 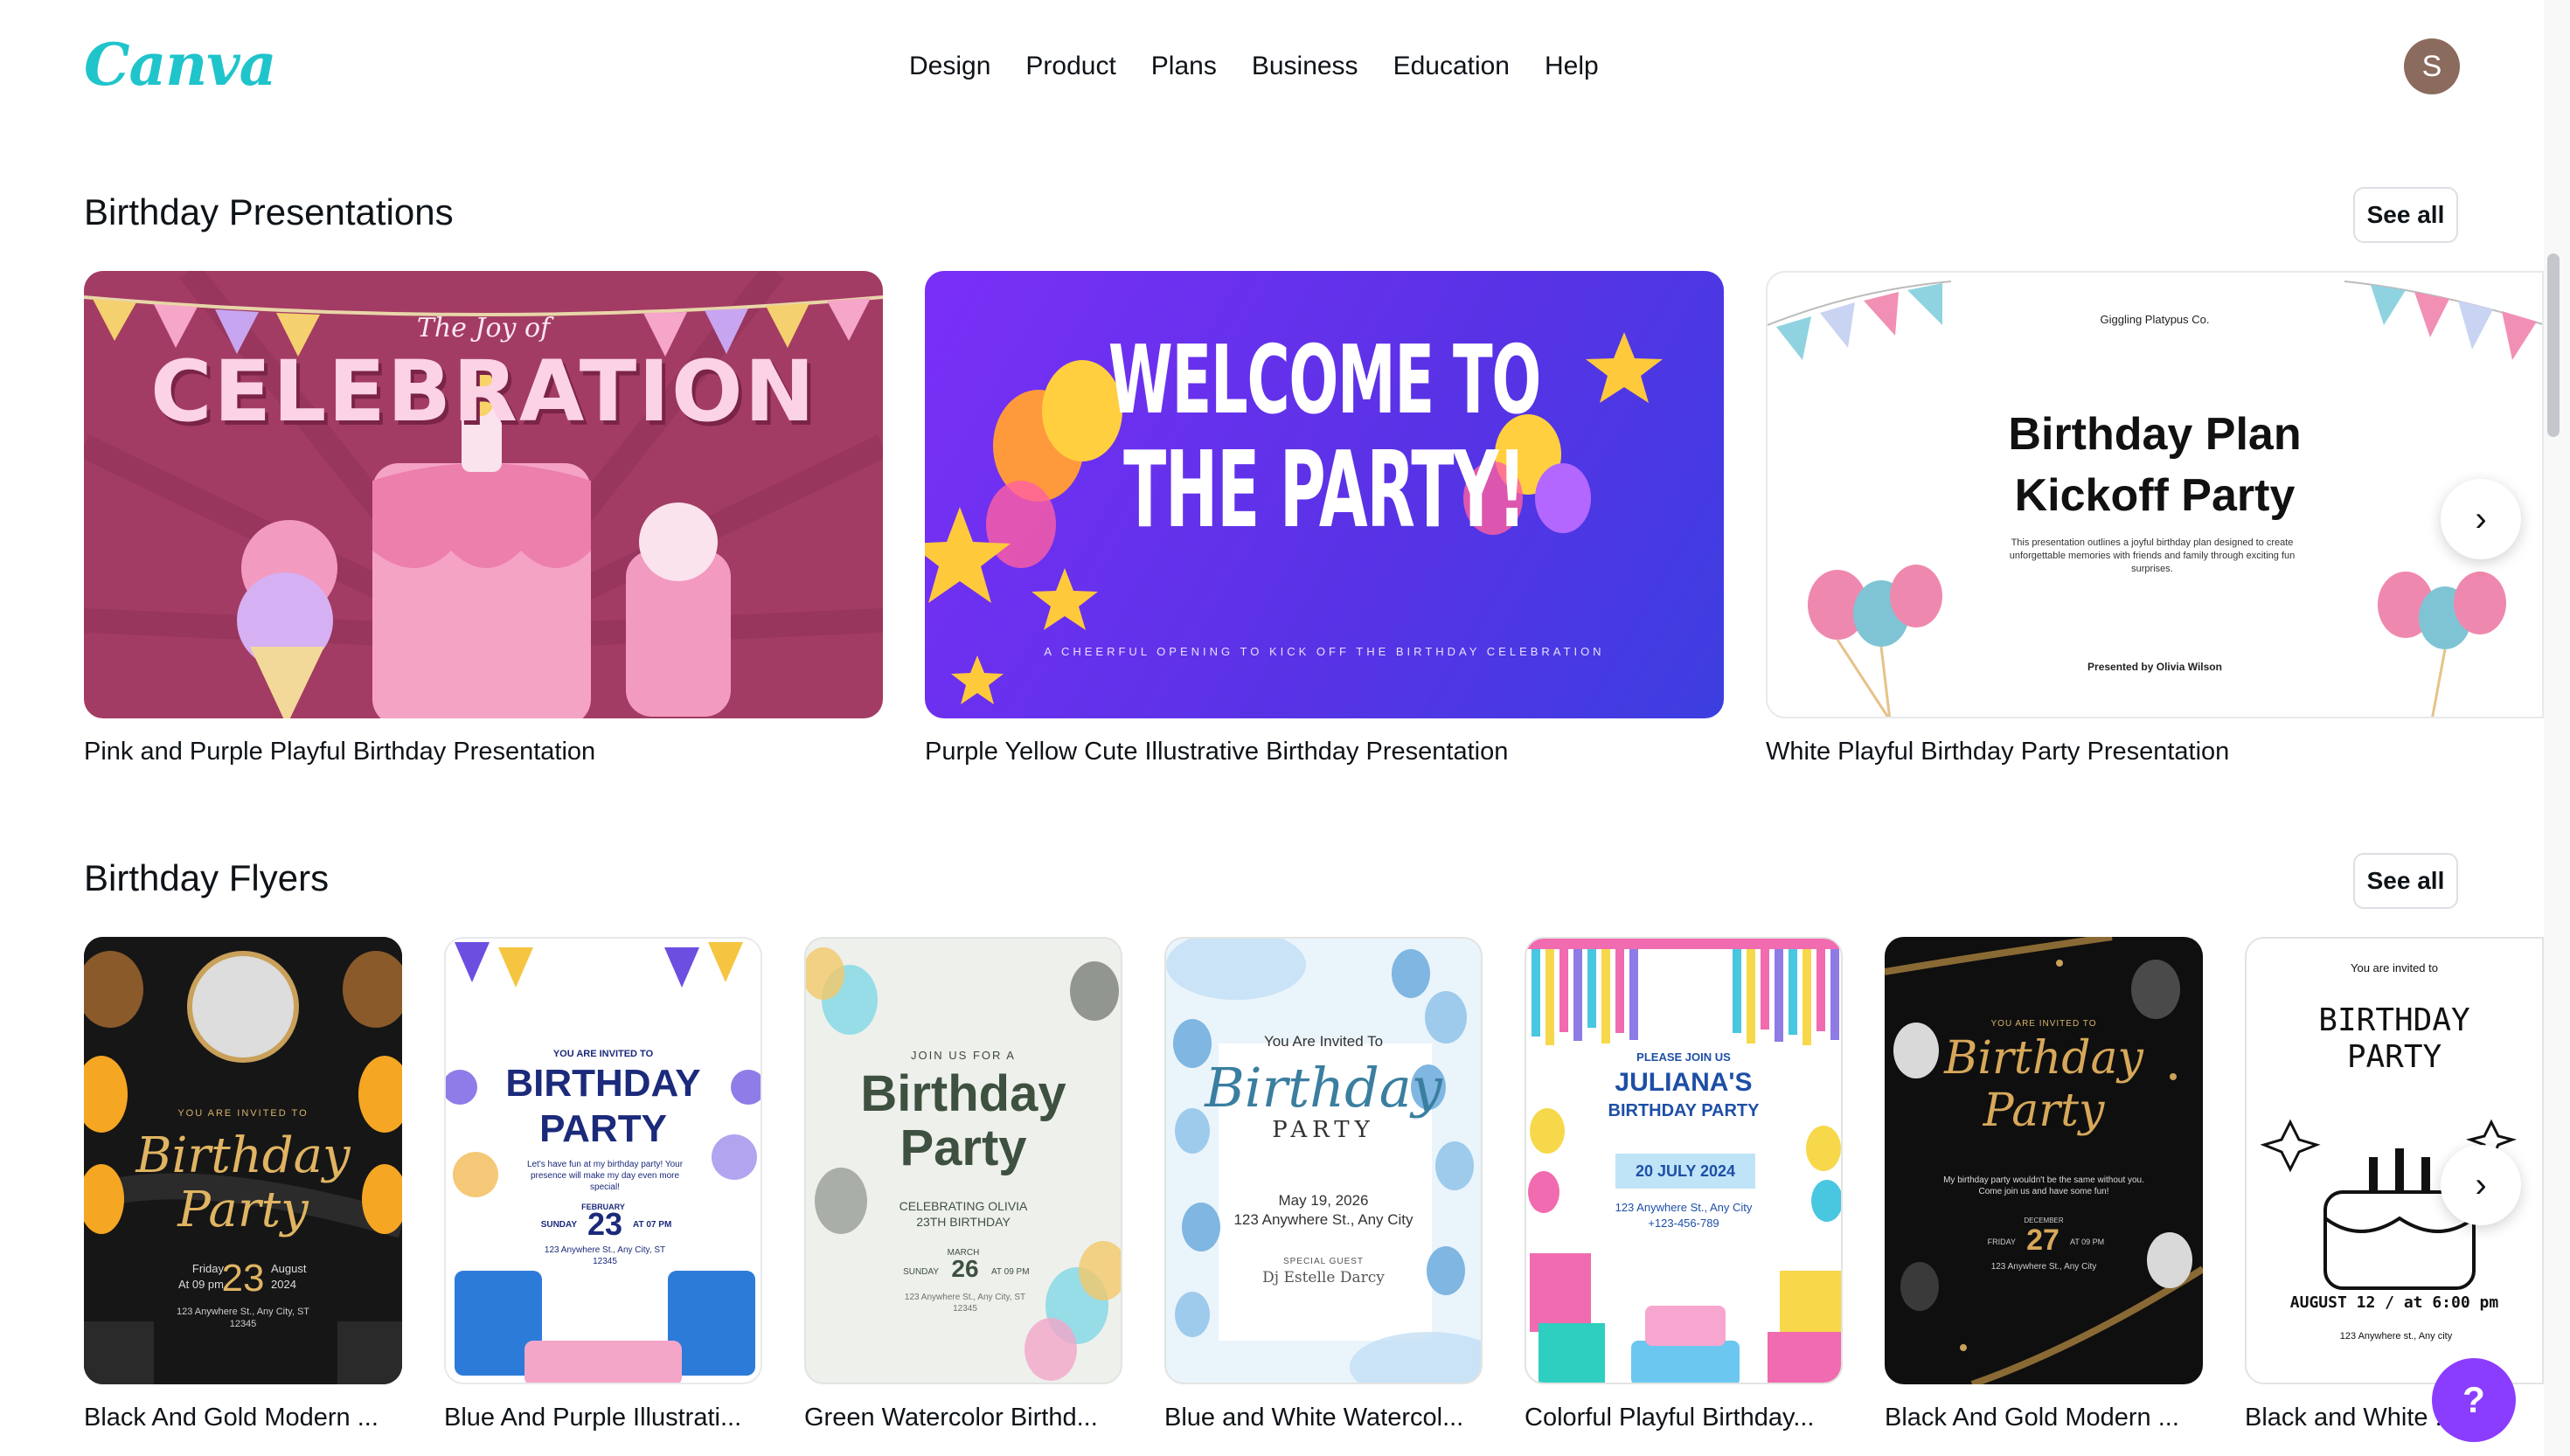 What do you see at coordinates (483, 328) in the screenshot?
I see `thumb-text: The Joy of` at bounding box center [483, 328].